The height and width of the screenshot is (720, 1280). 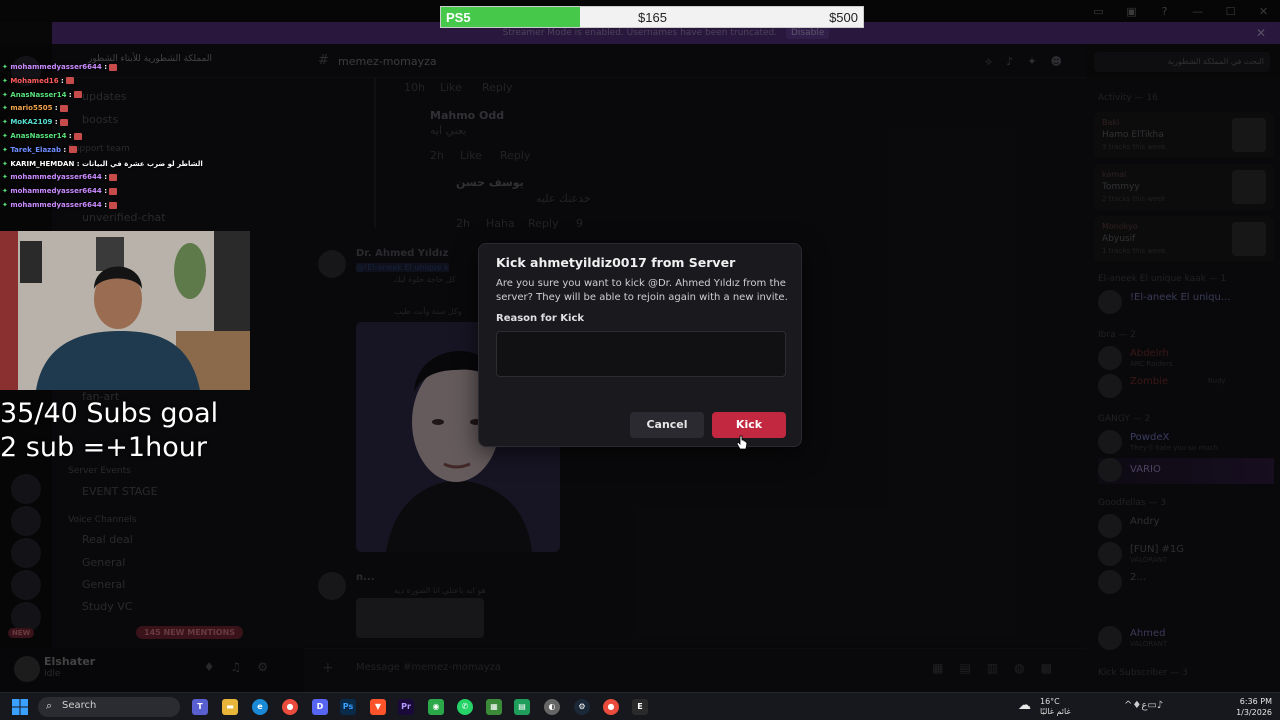 I want to click on message-input: Message #memez-momayza, so click(x=428, y=667).